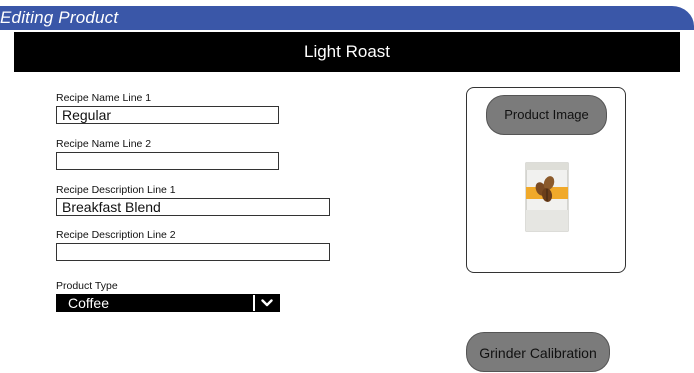 The image size is (694, 373). I want to click on recipe-name-line-1-input: Regular, so click(167, 115).